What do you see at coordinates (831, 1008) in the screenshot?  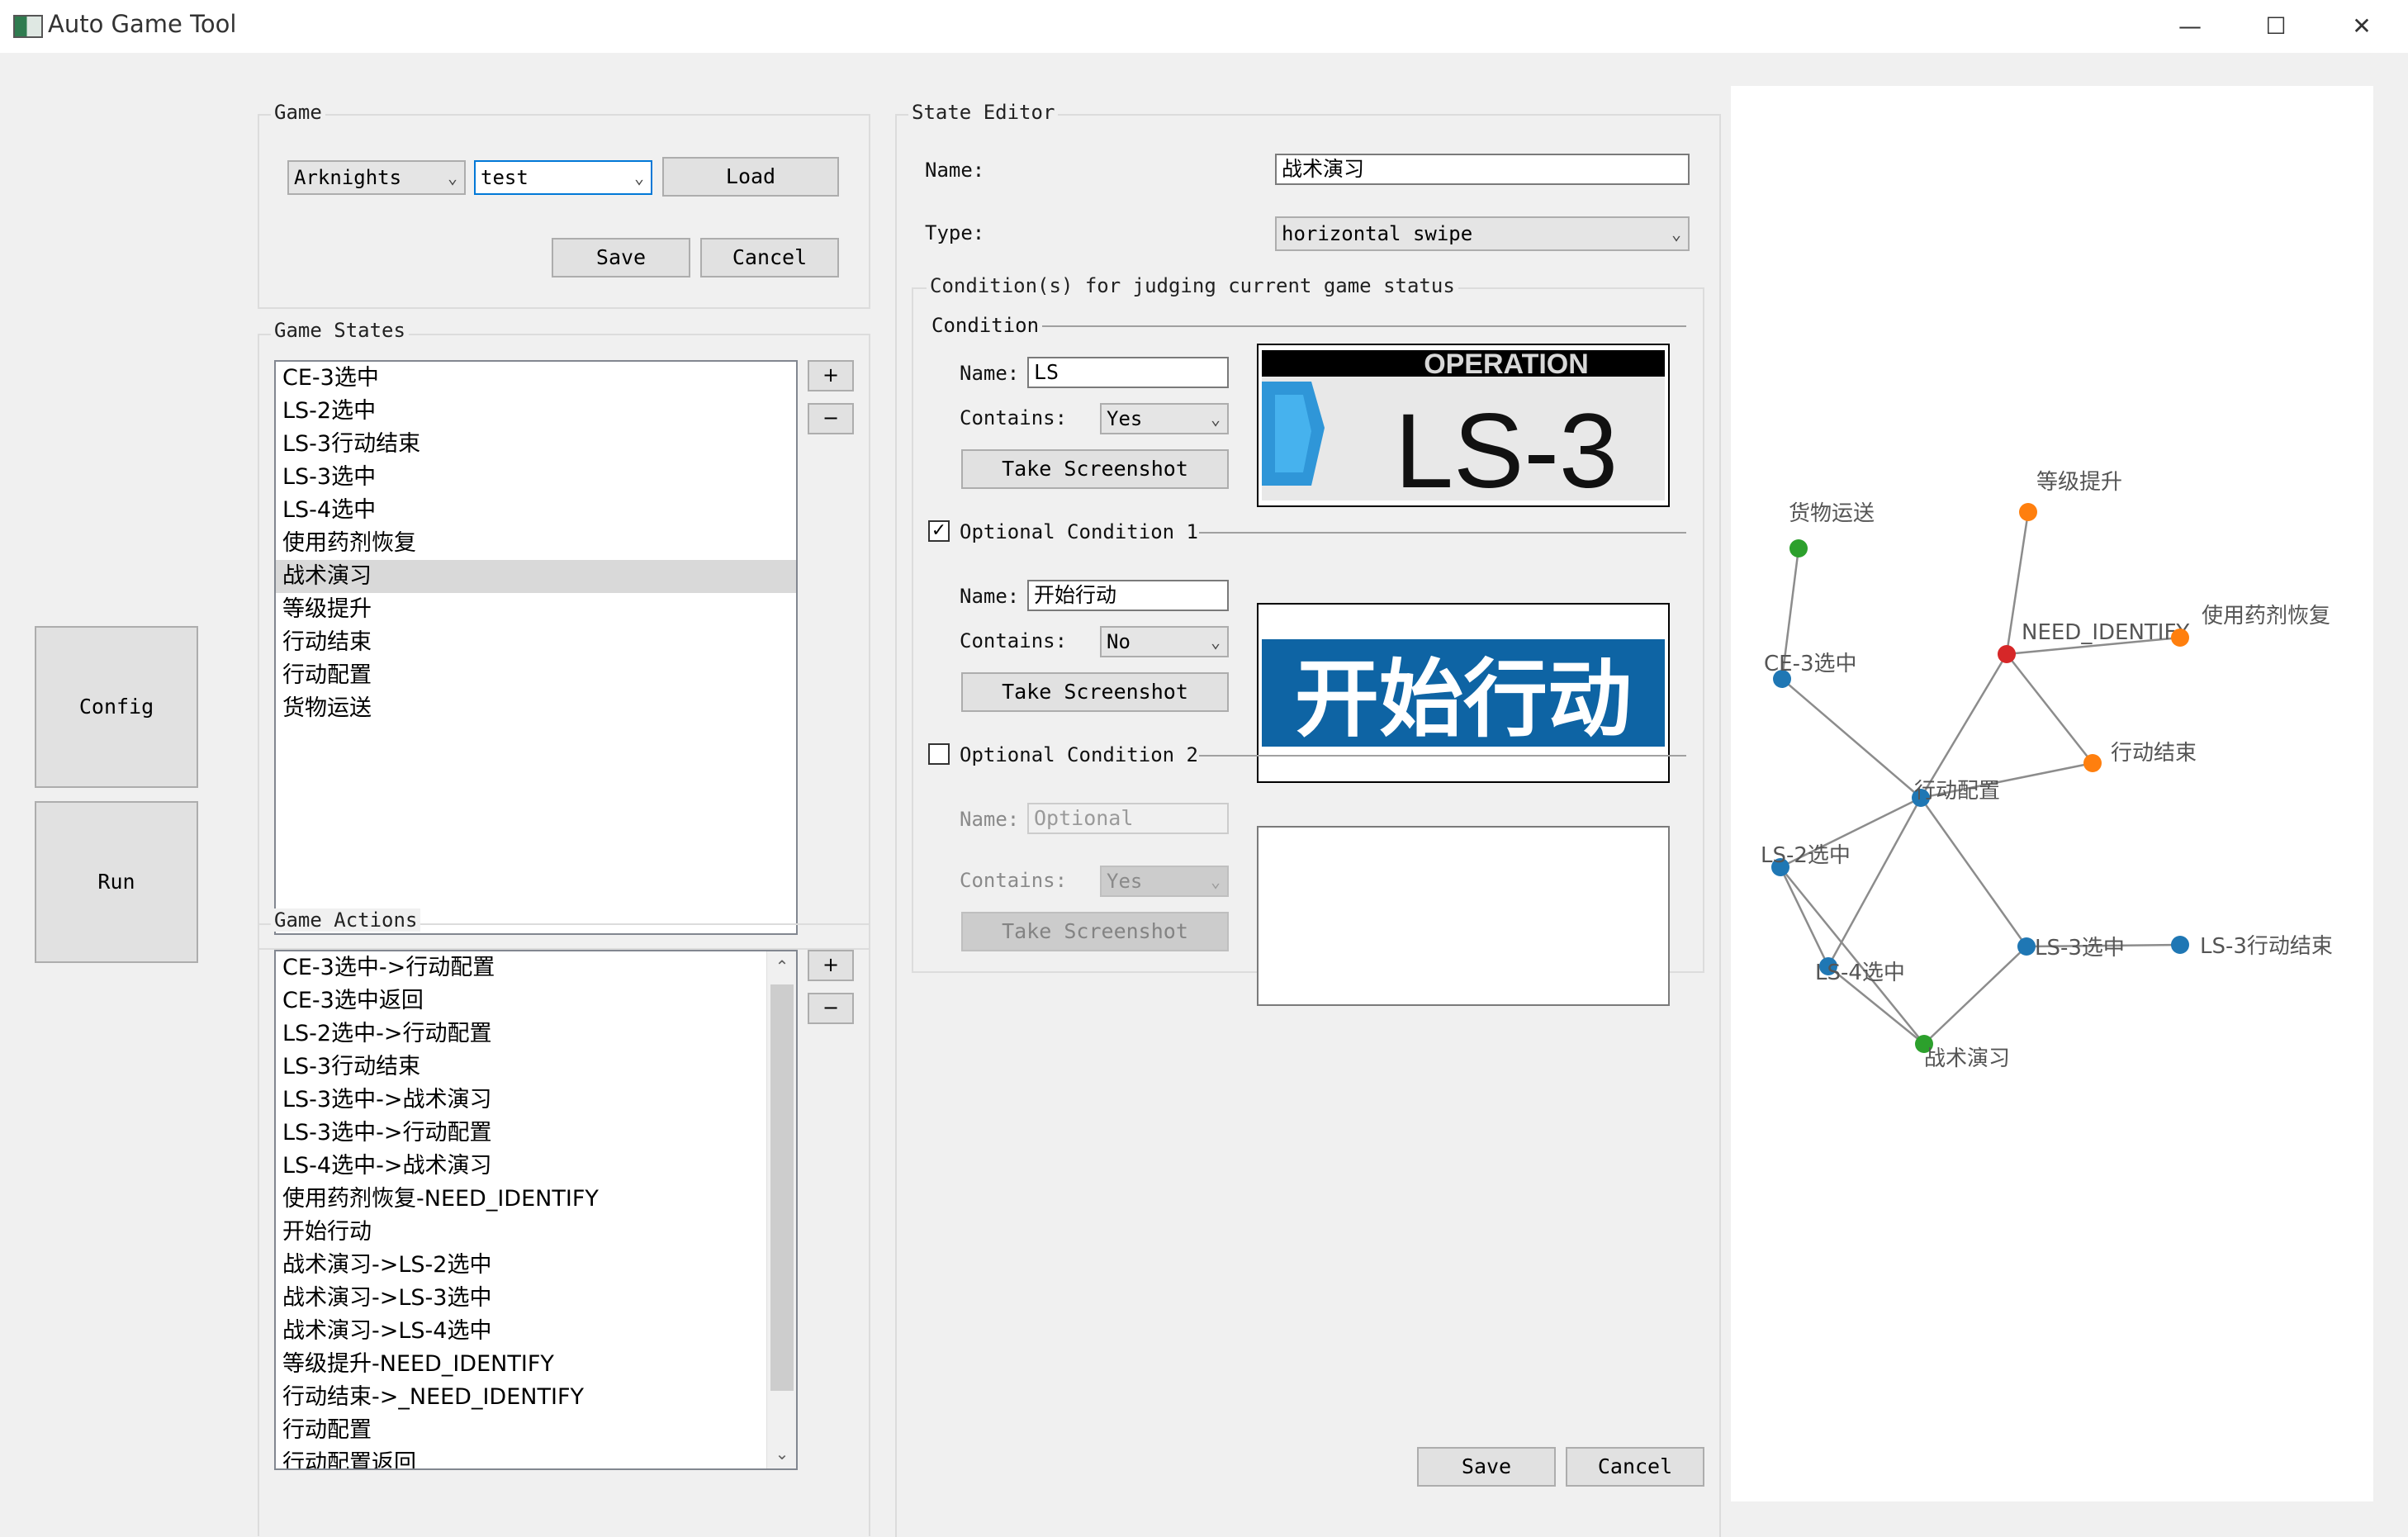 I see `remove-action-button: −` at bounding box center [831, 1008].